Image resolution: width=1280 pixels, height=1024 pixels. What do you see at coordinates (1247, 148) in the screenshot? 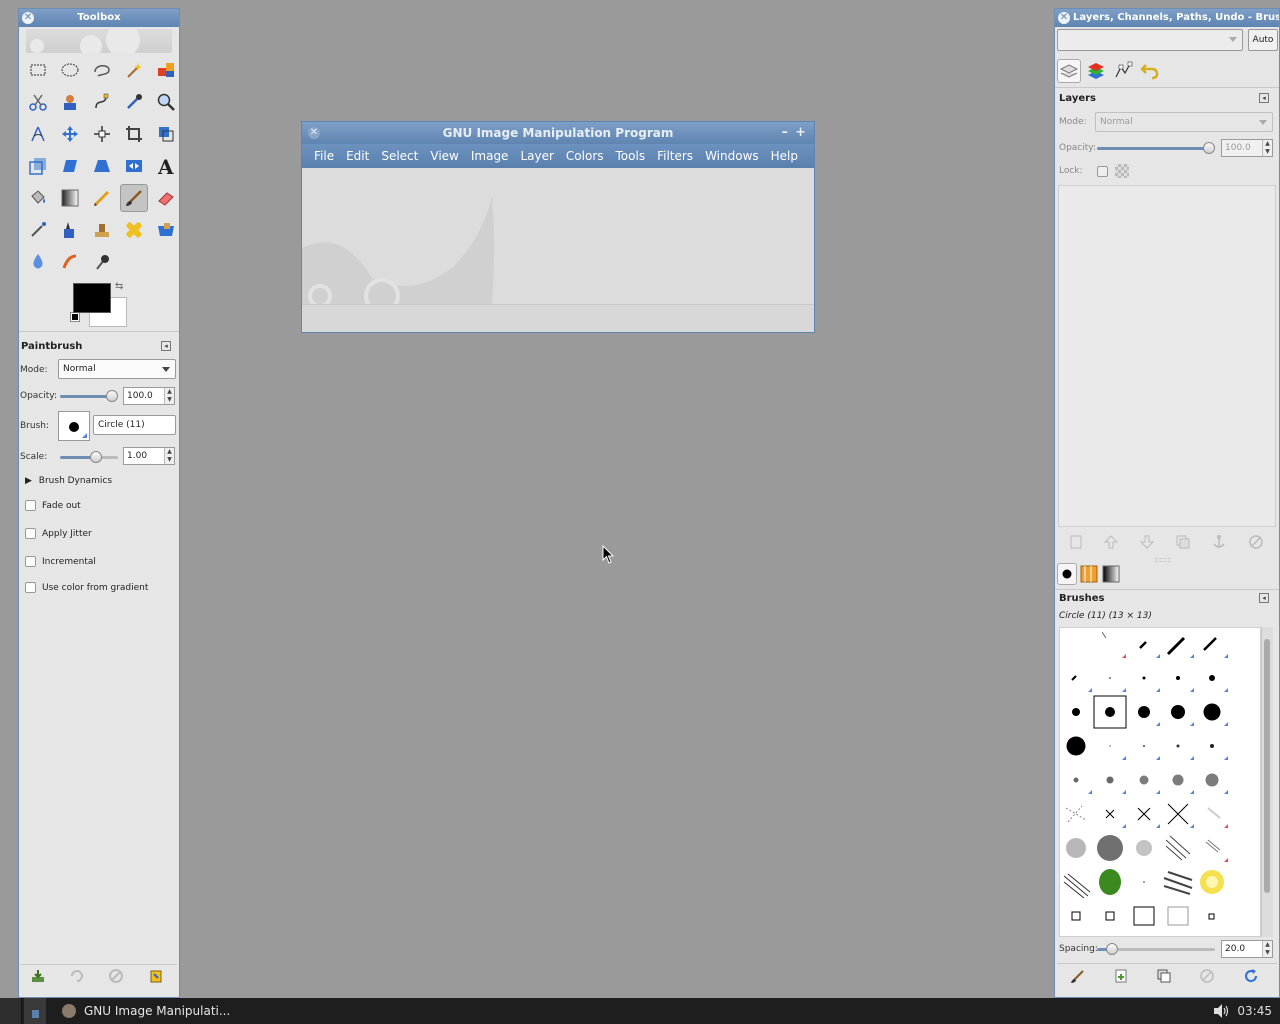
I see `layers-opacity-spinbox: 100.0 ▲ ▼` at bounding box center [1247, 148].